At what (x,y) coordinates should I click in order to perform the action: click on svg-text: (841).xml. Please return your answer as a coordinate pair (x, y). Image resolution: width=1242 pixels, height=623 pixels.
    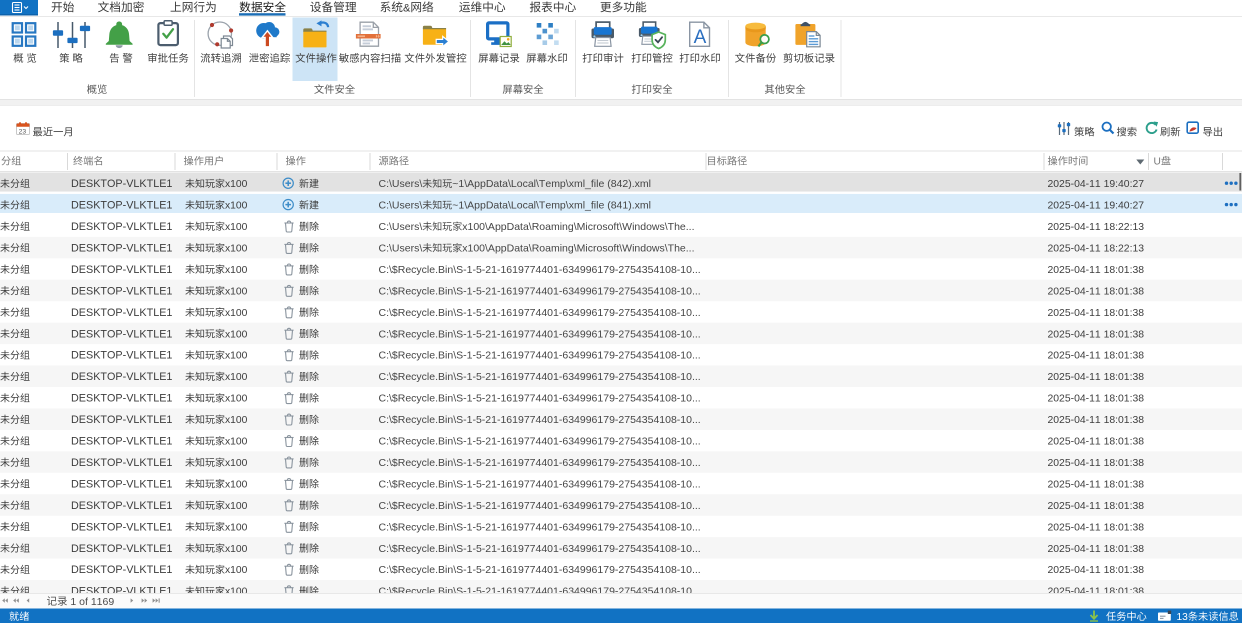
    Looking at the image, I should click on (629, 206).